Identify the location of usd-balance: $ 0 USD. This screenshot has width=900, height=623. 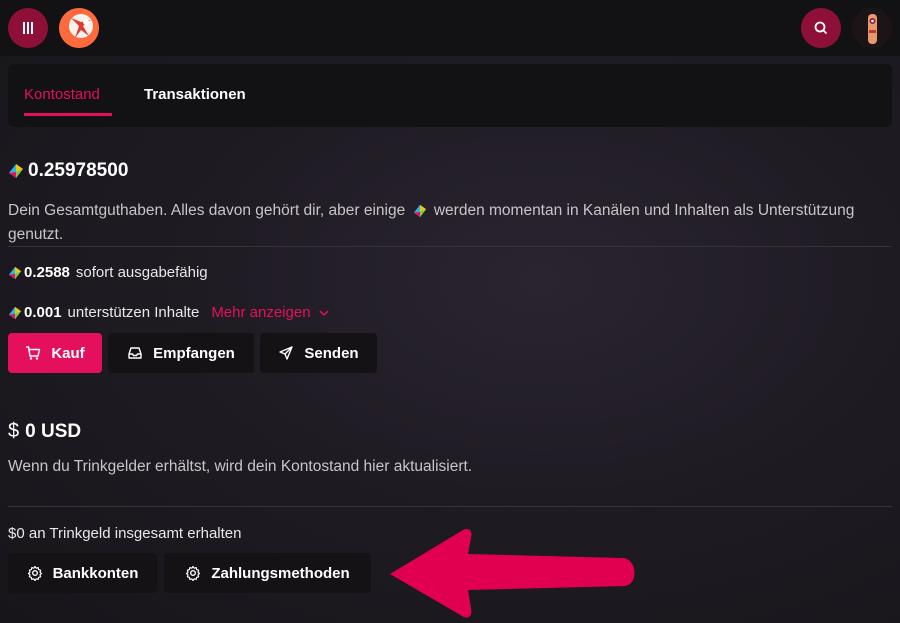
(44, 431).